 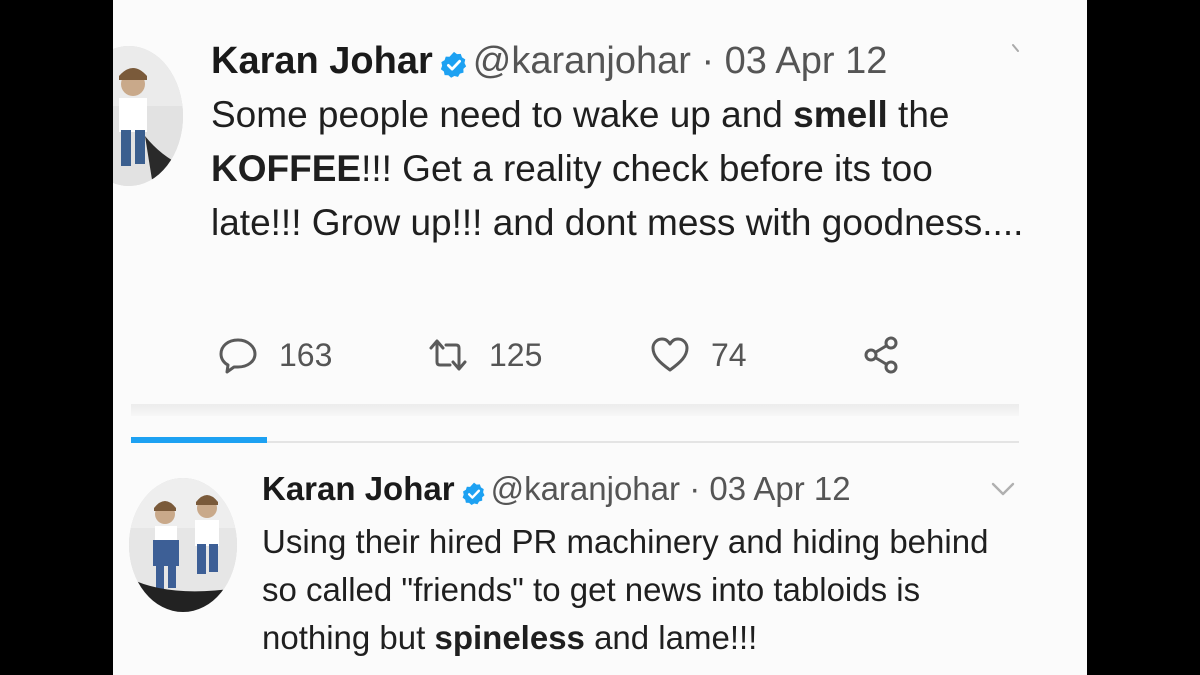 I want to click on like-count: 74, so click(x=729, y=354).